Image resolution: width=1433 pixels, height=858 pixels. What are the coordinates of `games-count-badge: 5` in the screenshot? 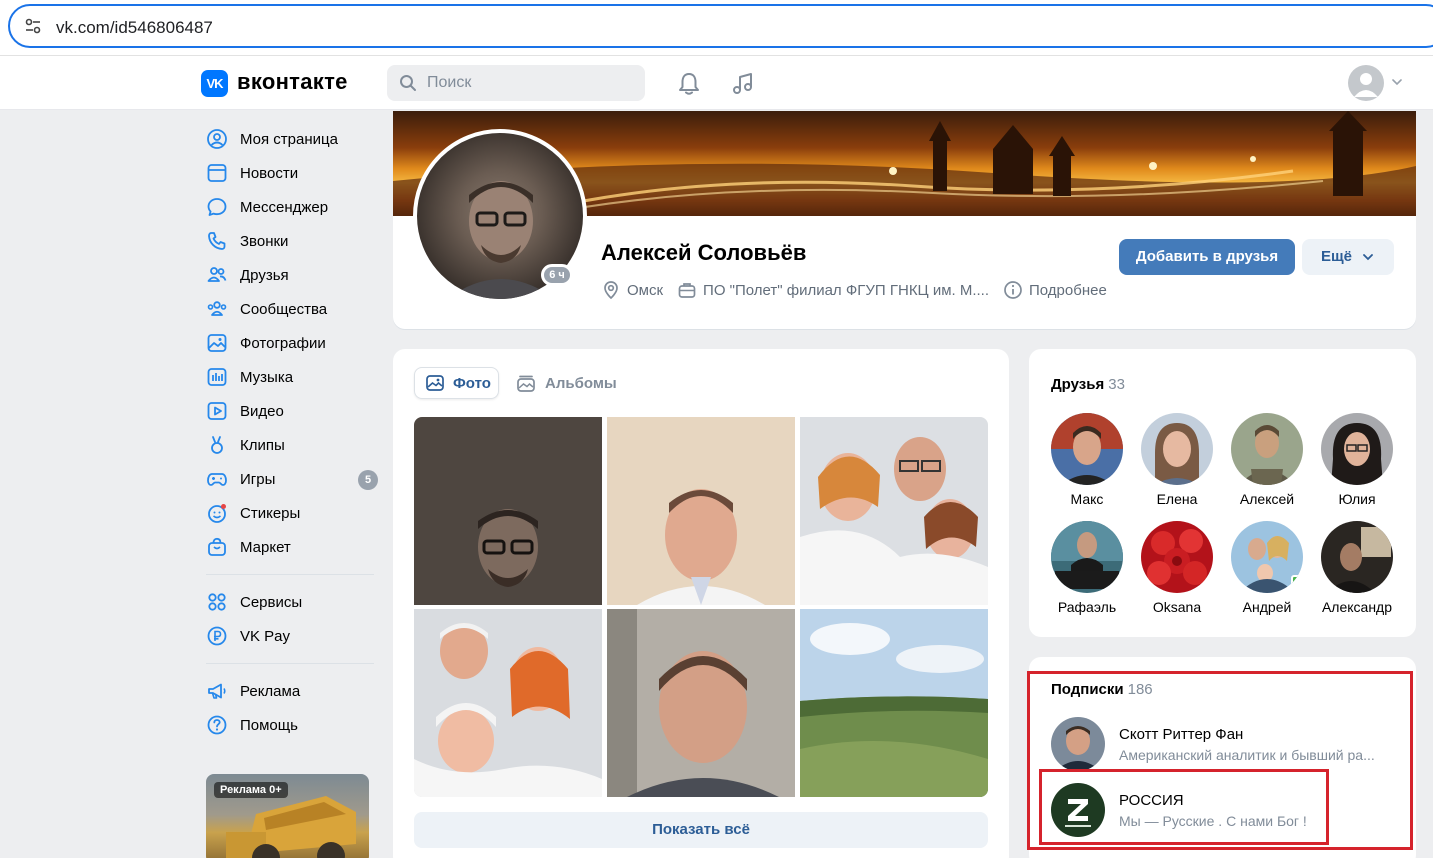 It's located at (368, 480).